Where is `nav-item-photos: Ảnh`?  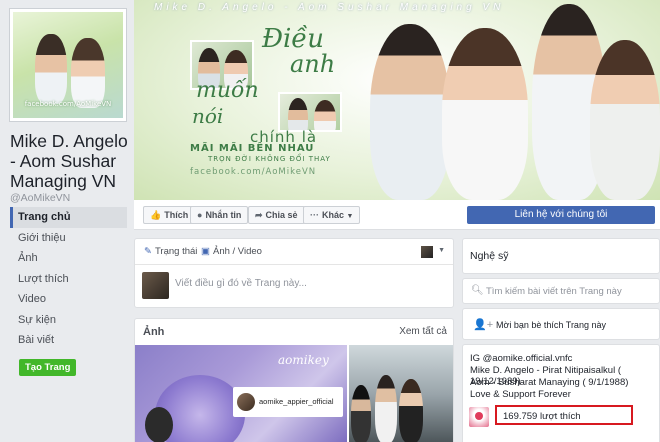
nav-item-photos: Ảnh is located at coordinates (68, 258).